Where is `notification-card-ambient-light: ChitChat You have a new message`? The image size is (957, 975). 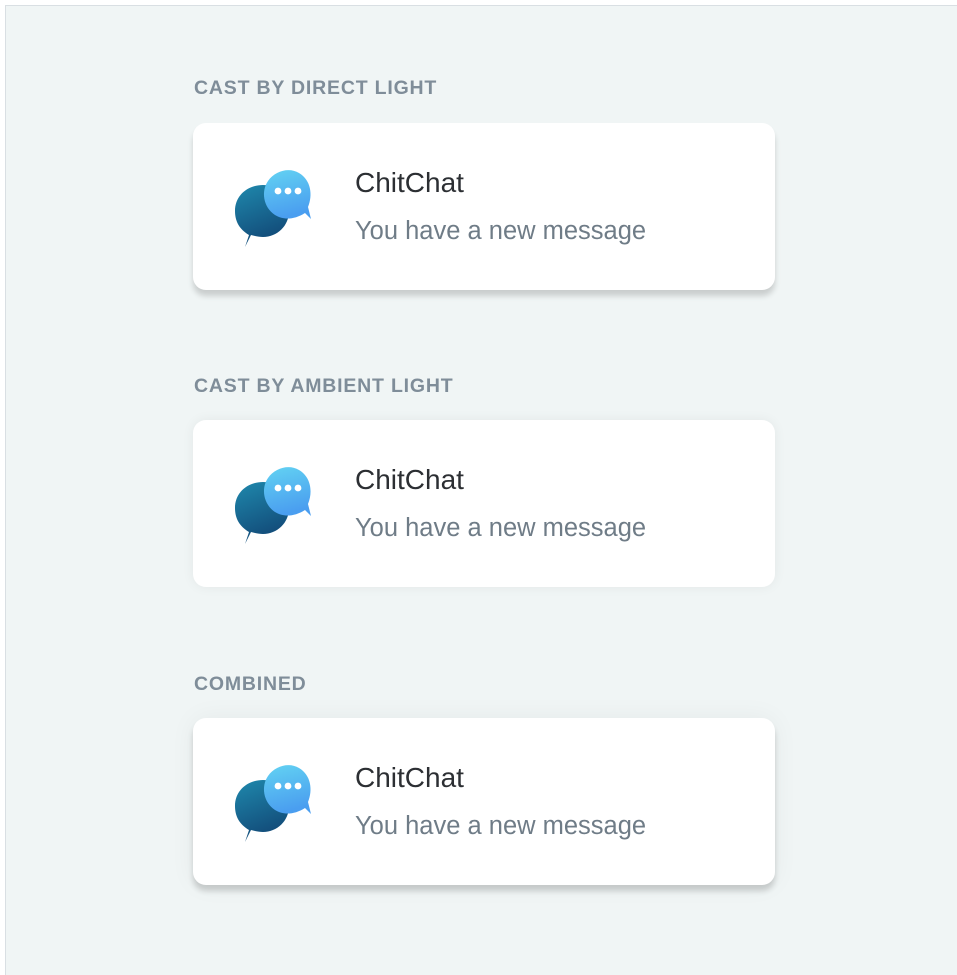 notification-card-ambient-light: ChitChat You have a new message is located at coordinates (484, 503).